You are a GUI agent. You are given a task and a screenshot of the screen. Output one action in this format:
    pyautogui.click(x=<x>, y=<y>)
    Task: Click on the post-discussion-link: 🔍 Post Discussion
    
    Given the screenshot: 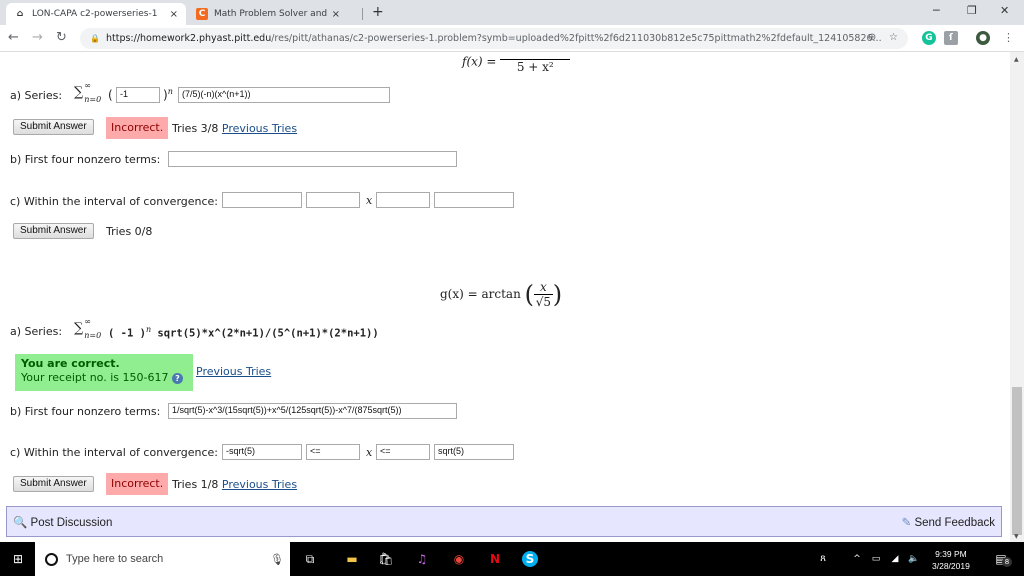 What is the action you would take?
    pyautogui.click(x=62, y=522)
    